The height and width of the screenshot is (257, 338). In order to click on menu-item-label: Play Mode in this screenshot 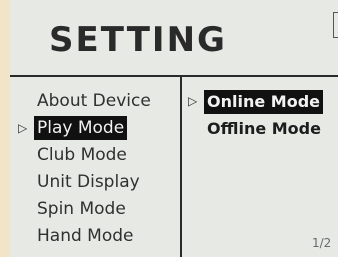, I will do `click(81, 128)`.